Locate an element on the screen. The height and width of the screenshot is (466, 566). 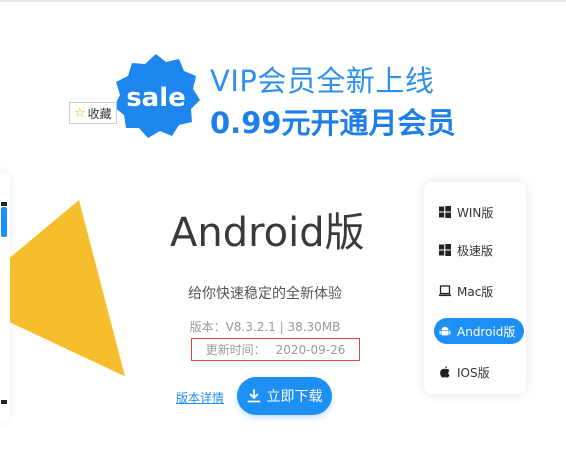
side-panel-tab is located at coordinates (4, 222).